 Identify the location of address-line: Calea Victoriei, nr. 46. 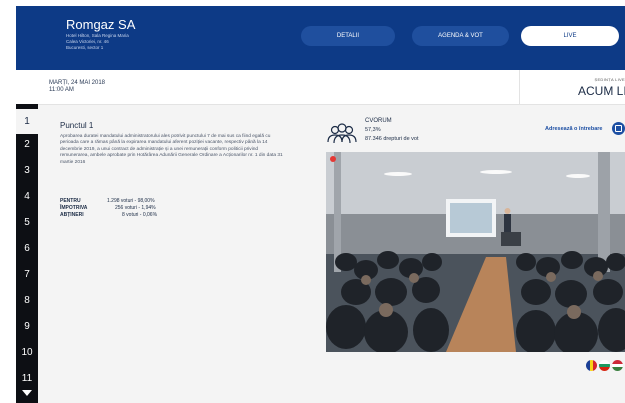
(87, 41).